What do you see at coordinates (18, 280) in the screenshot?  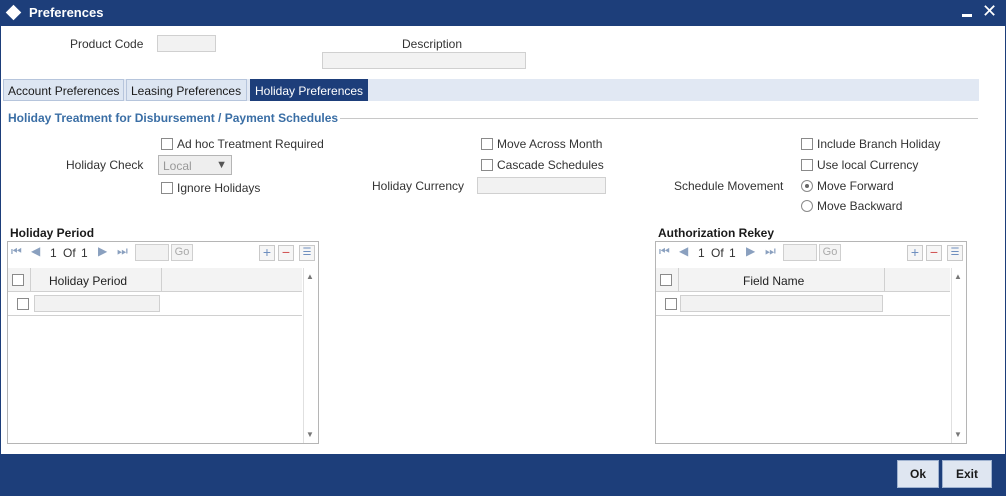 I see `holiday-select-all-checkbox` at bounding box center [18, 280].